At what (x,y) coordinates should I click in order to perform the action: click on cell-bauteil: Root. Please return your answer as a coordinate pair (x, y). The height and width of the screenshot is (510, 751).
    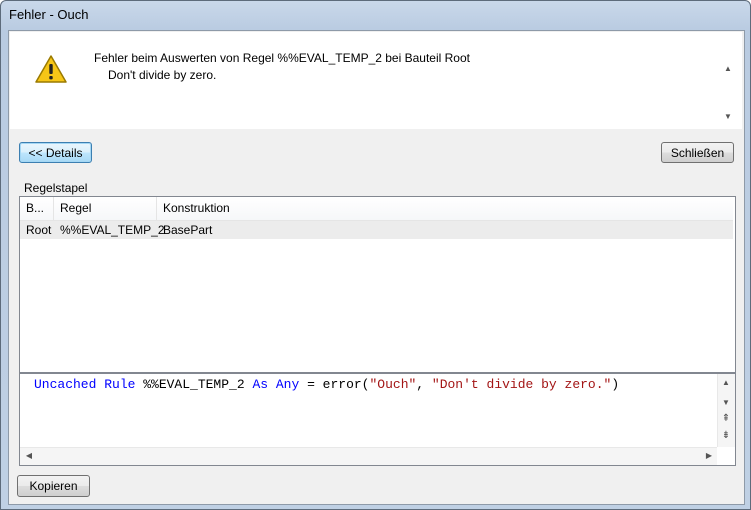
    Looking at the image, I should click on (39, 230).